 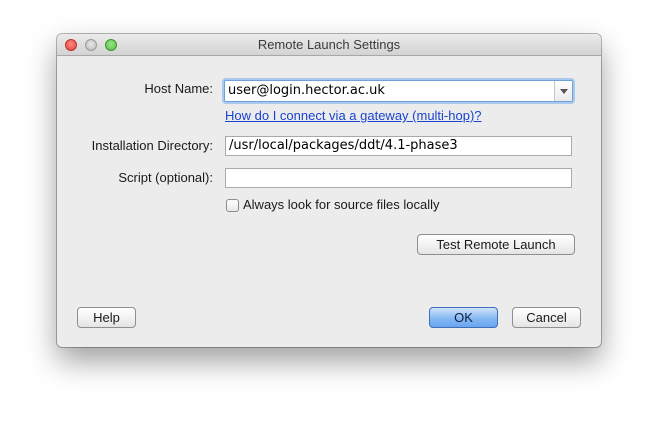 What do you see at coordinates (496, 244) in the screenshot?
I see `test-remote-launch-button: Test Remote Launch` at bounding box center [496, 244].